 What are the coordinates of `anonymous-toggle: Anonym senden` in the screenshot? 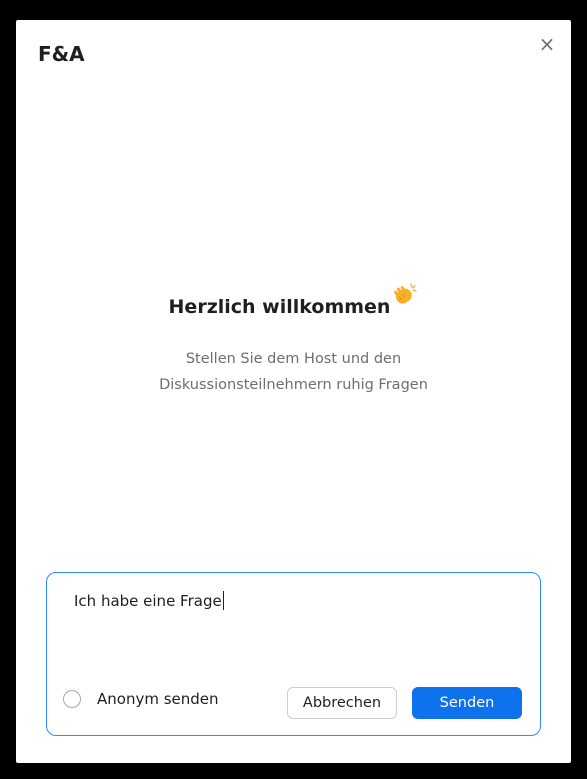 It's located at (141, 699).